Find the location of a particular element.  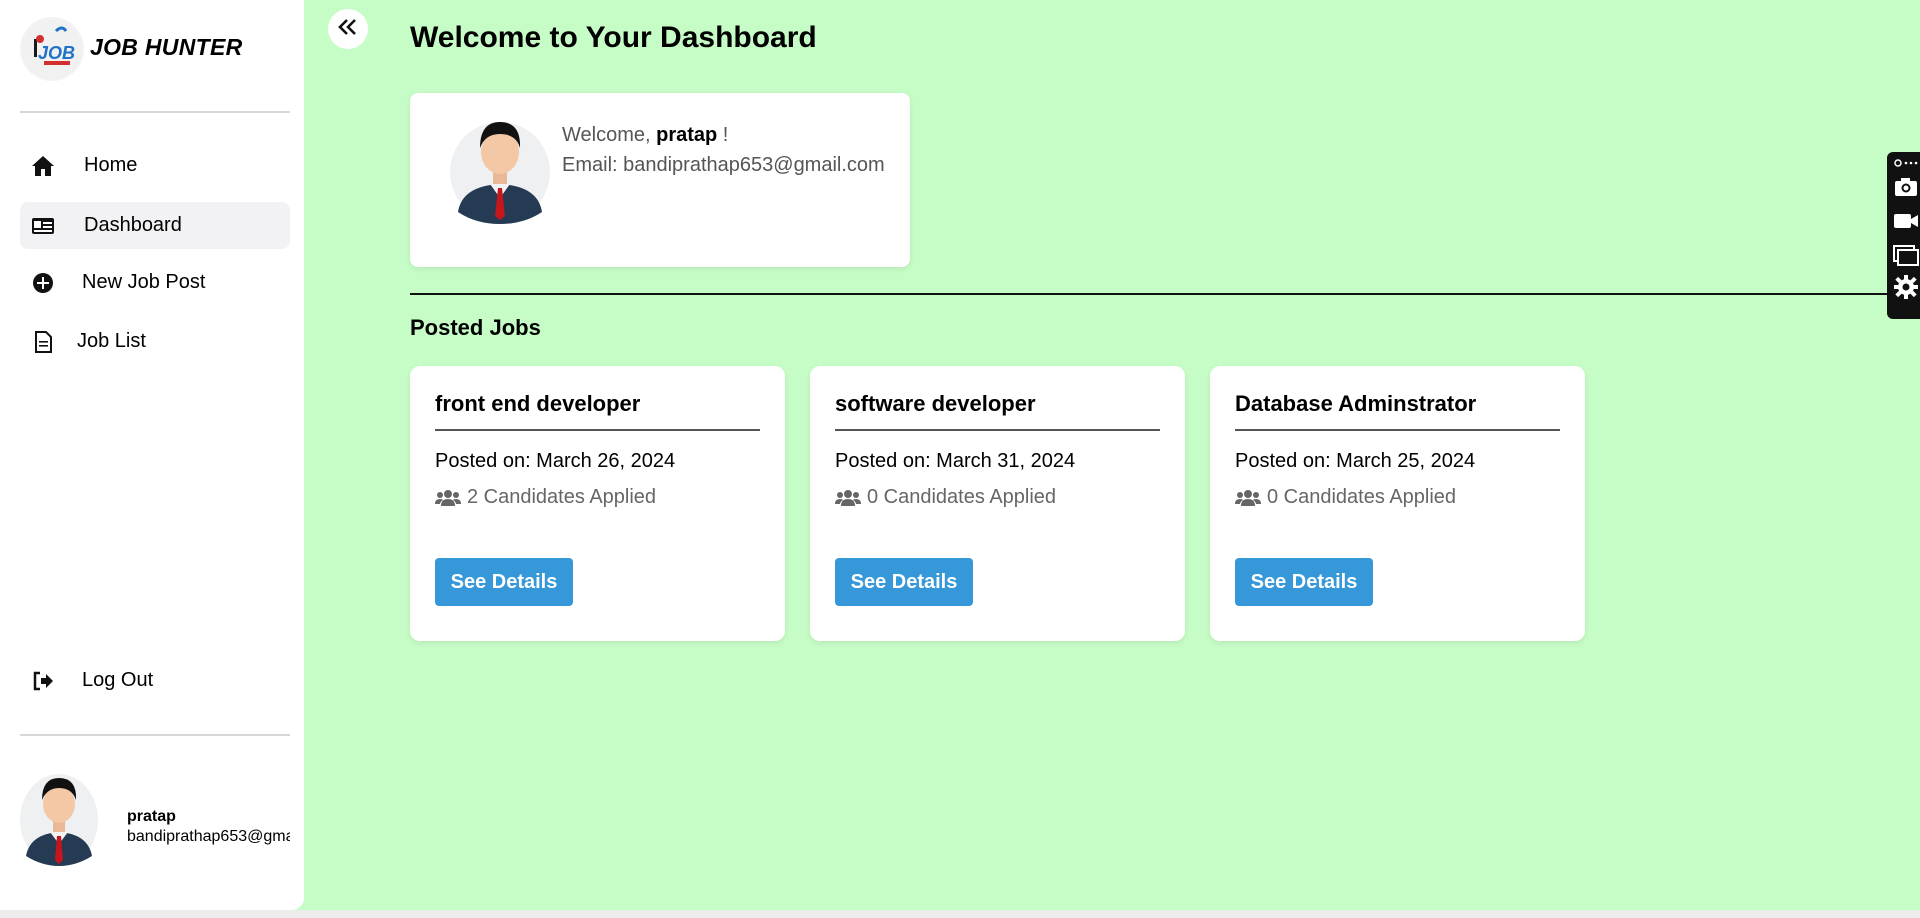

welcome-message: Welcome, pratap ! is located at coordinates (645, 135).